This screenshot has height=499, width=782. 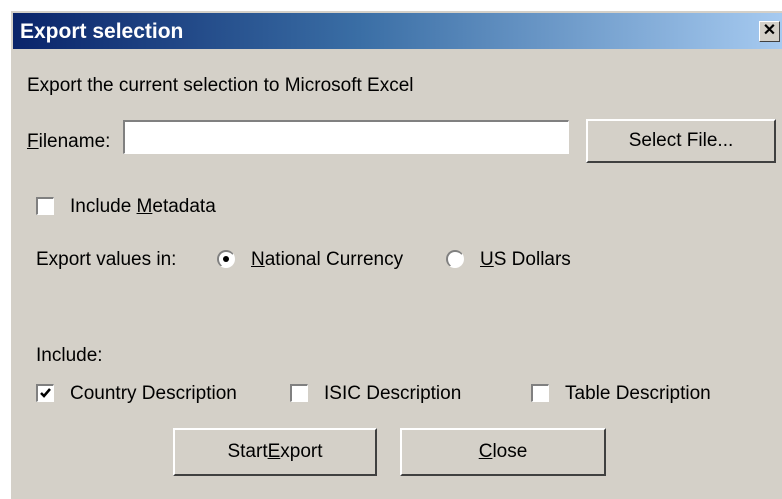 I want to click on national-currency-radio, so click(x=226, y=259).